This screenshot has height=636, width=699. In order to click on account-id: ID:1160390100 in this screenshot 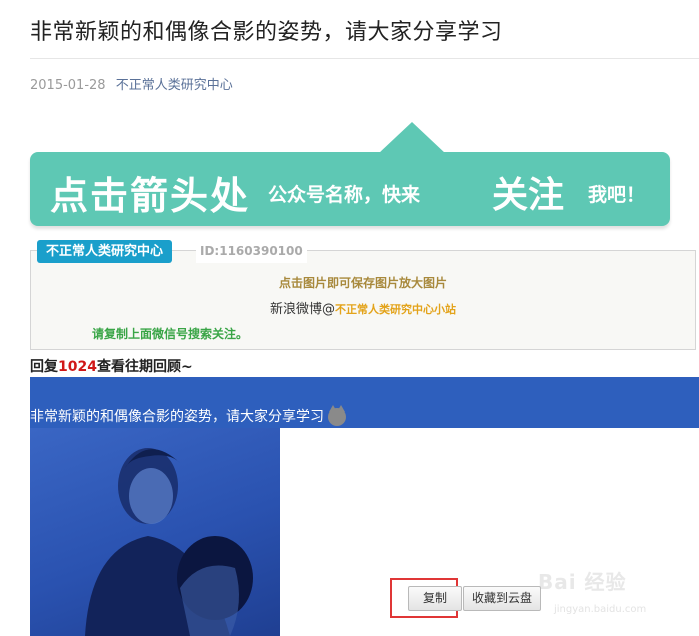, I will do `click(251, 251)`.